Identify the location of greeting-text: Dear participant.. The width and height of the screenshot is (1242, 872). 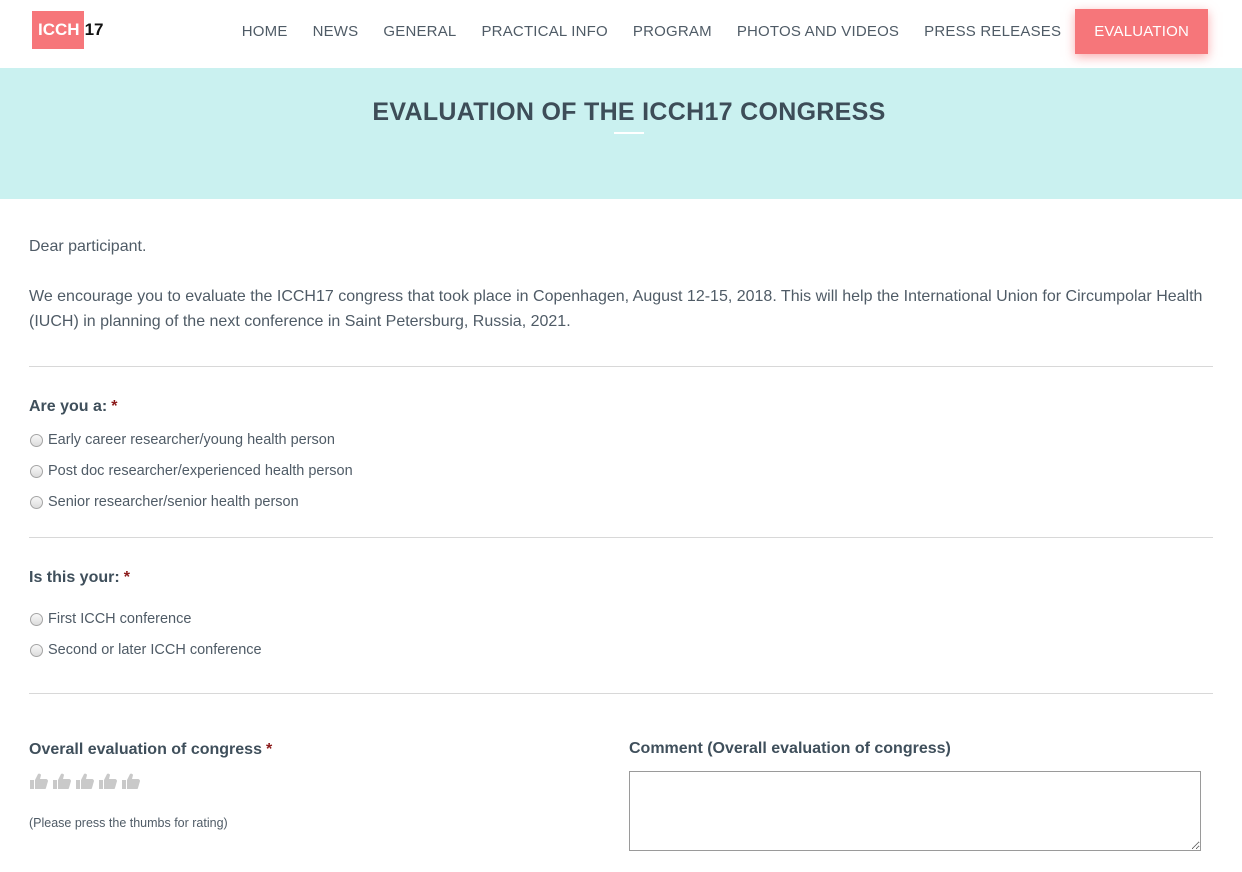
(88, 246).